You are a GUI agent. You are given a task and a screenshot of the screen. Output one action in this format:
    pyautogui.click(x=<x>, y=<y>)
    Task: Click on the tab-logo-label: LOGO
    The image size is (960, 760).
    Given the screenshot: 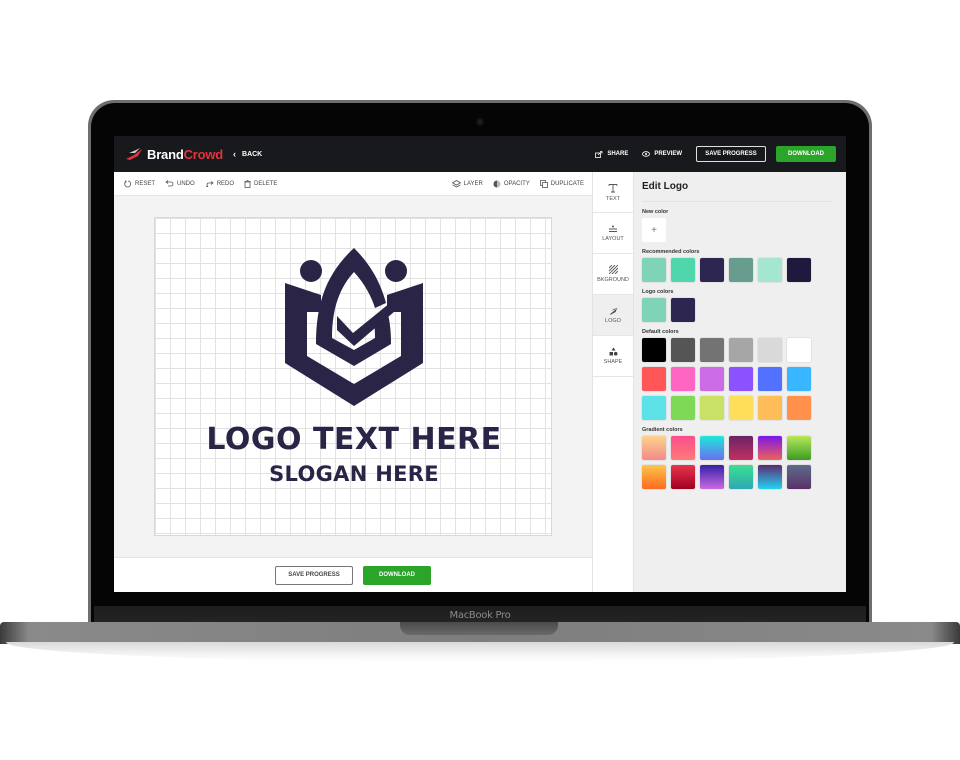 What is the action you would take?
    pyautogui.click(x=613, y=320)
    